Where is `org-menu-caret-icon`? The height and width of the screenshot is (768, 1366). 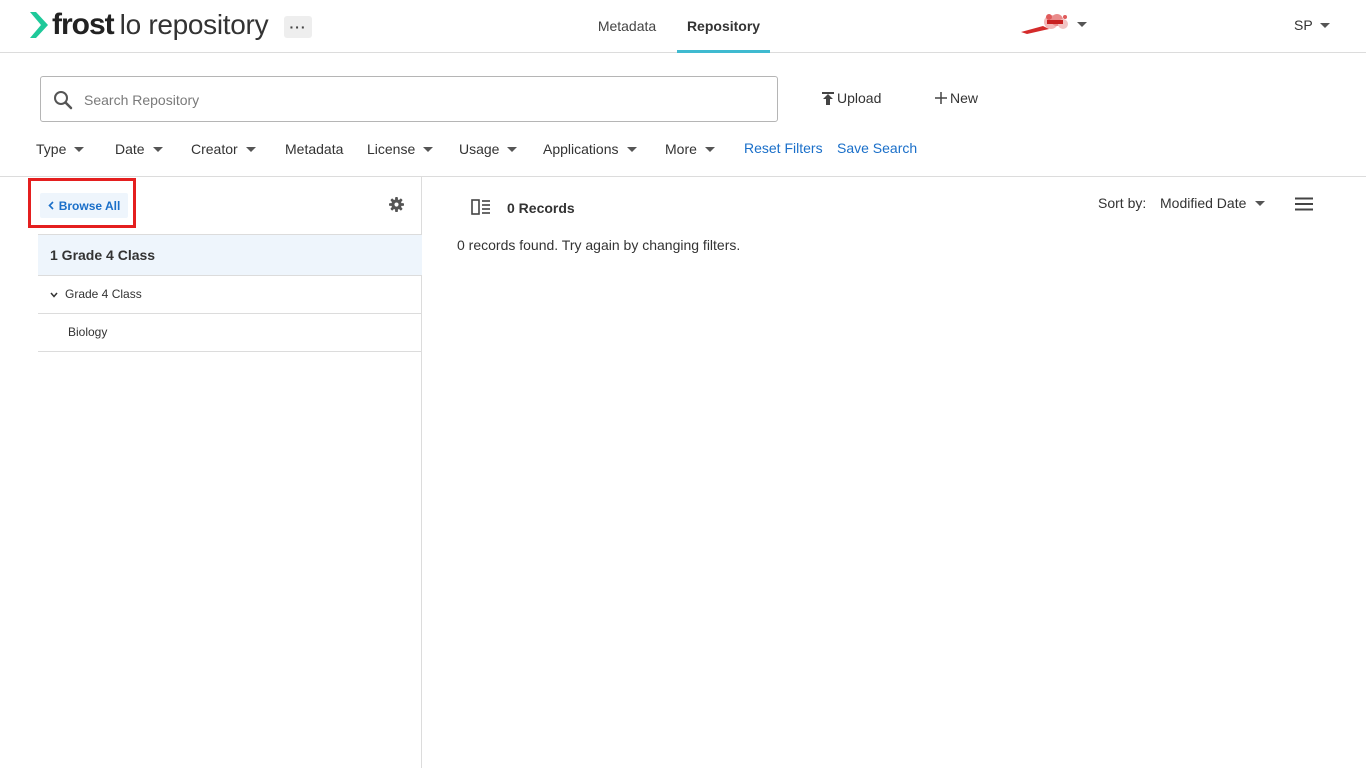
org-menu-caret-icon is located at coordinates (1082, 24).